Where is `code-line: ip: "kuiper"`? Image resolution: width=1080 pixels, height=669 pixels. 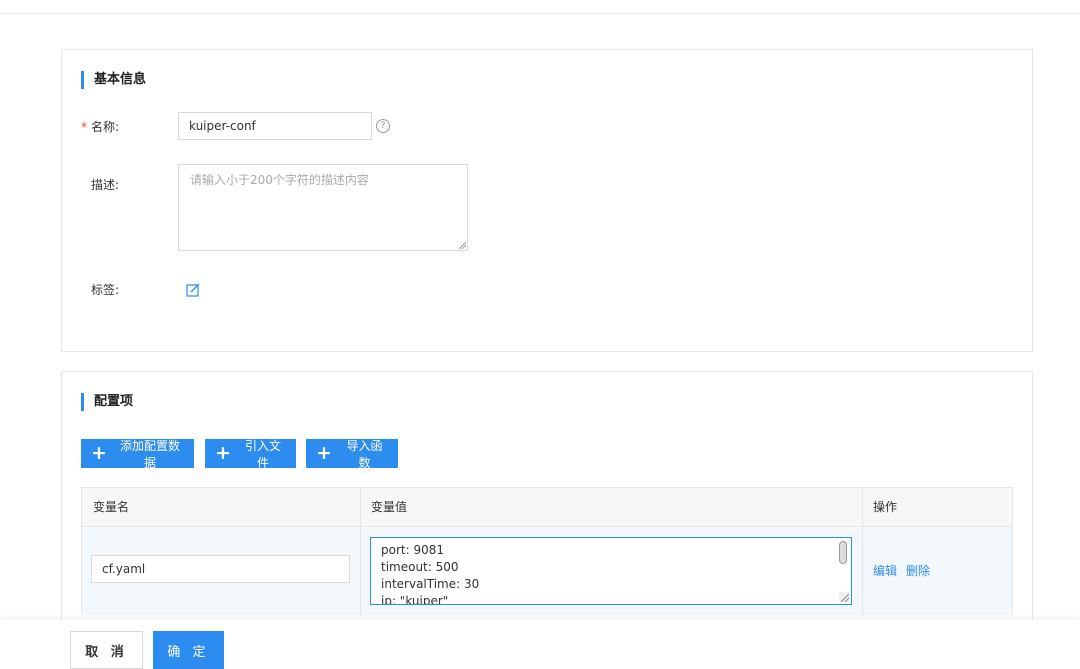 code-line: ip: "kuiper" is located at coordinates (415, 599).